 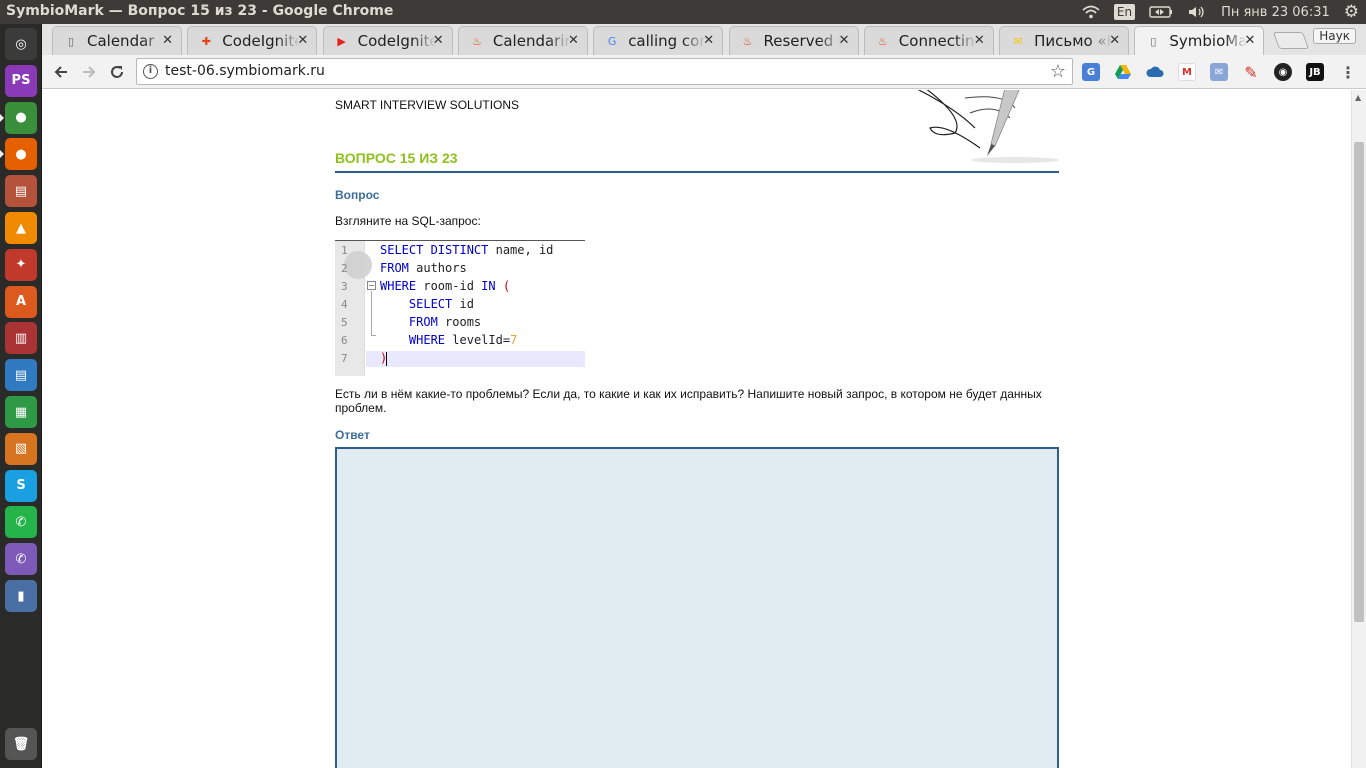 What do you see at coordinates (383, 358) in the screenshot?
I see `code-line: )` at bounding box center [383, 358].